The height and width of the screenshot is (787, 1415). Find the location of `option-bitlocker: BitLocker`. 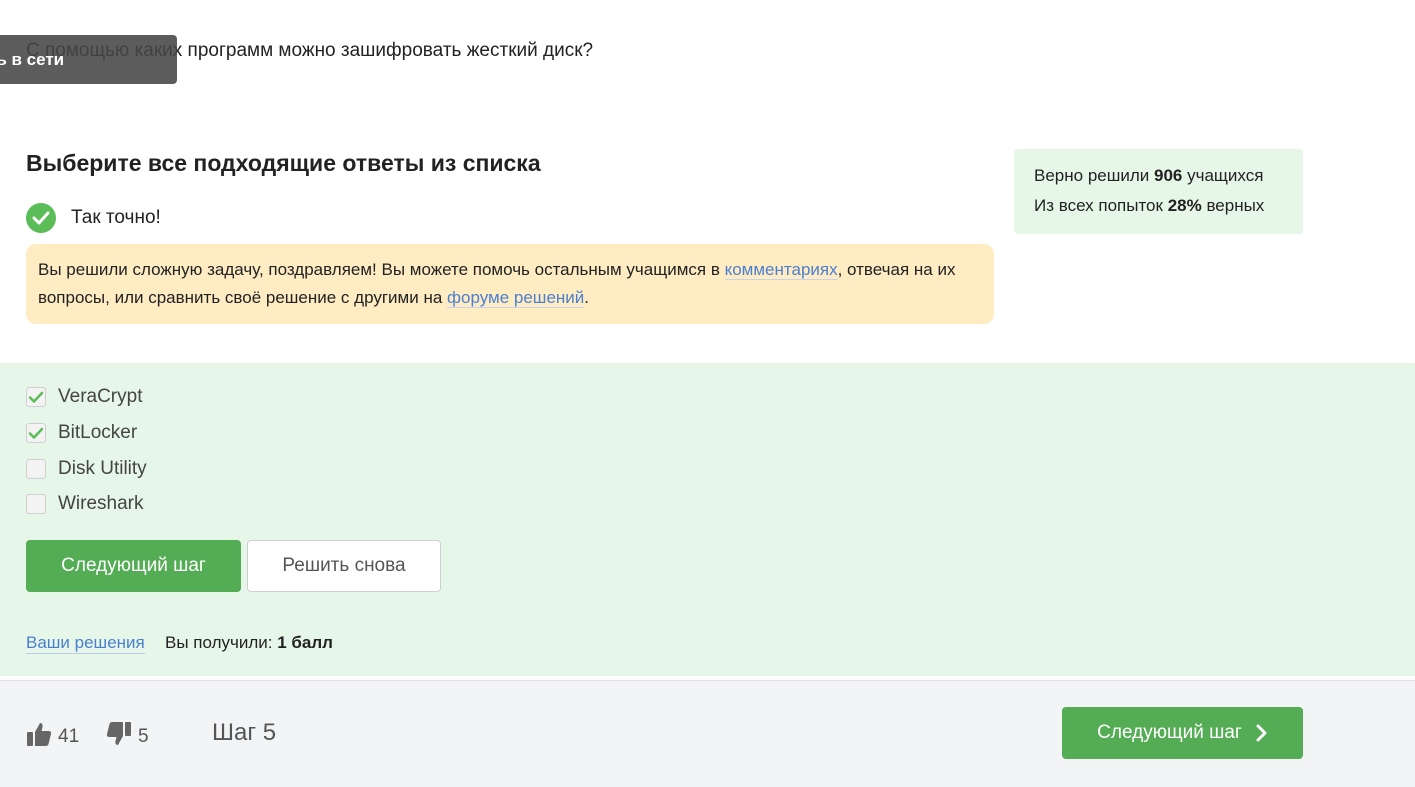

option-bitlocker: BitLocker is located at coordinates (81, 433).